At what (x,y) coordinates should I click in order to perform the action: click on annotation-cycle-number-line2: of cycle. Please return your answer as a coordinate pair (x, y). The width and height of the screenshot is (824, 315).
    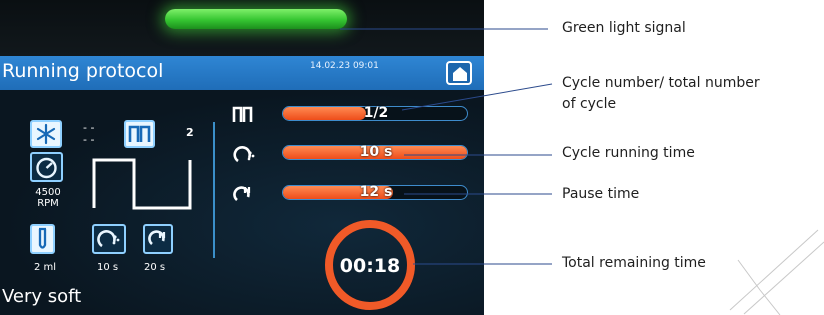
    Looking at the image, I should click on (589, 104).